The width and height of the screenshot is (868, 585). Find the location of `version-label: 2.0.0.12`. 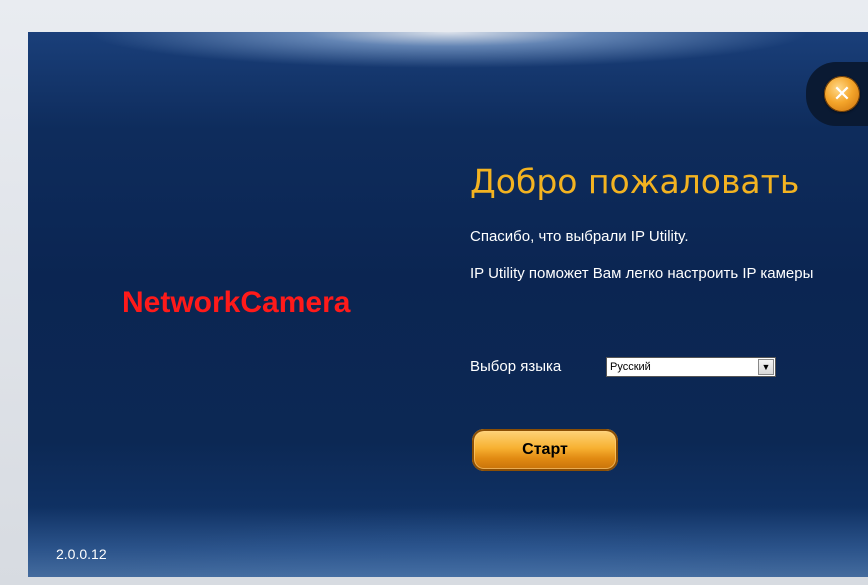

version-label: 2.0.0.12 is located at coordinates (81, 554).